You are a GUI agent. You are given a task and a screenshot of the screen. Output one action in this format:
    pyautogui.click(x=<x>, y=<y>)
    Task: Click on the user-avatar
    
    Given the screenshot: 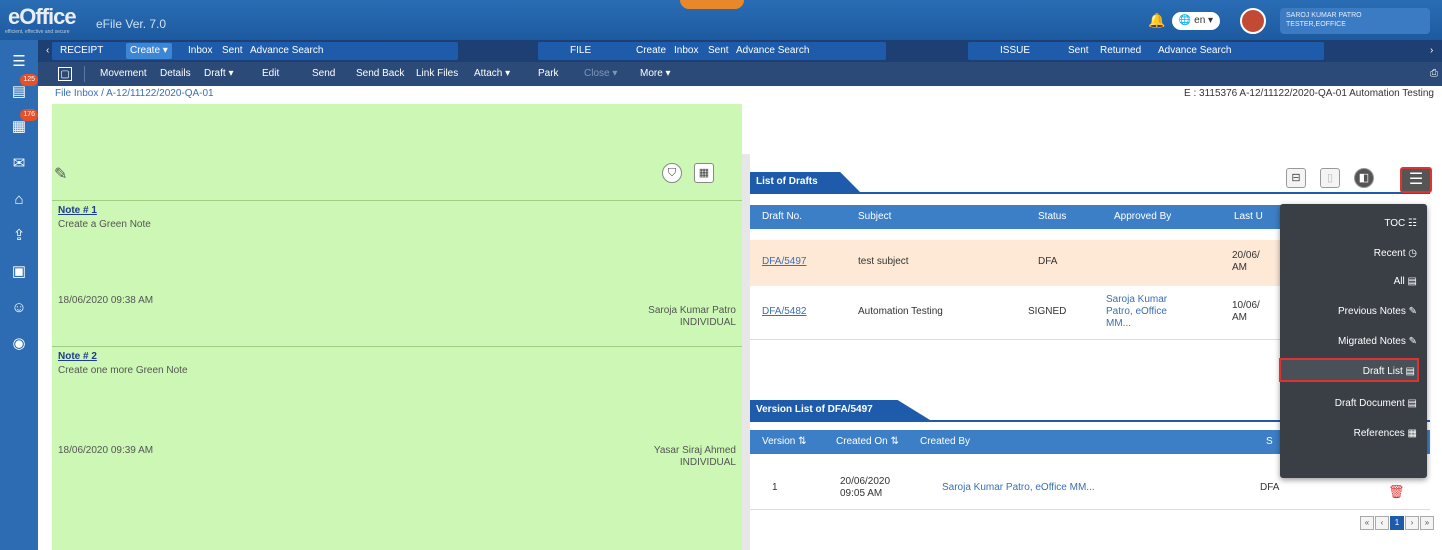 What is the action you would take?
    pyautogui.click(x=1253, y=21)
    